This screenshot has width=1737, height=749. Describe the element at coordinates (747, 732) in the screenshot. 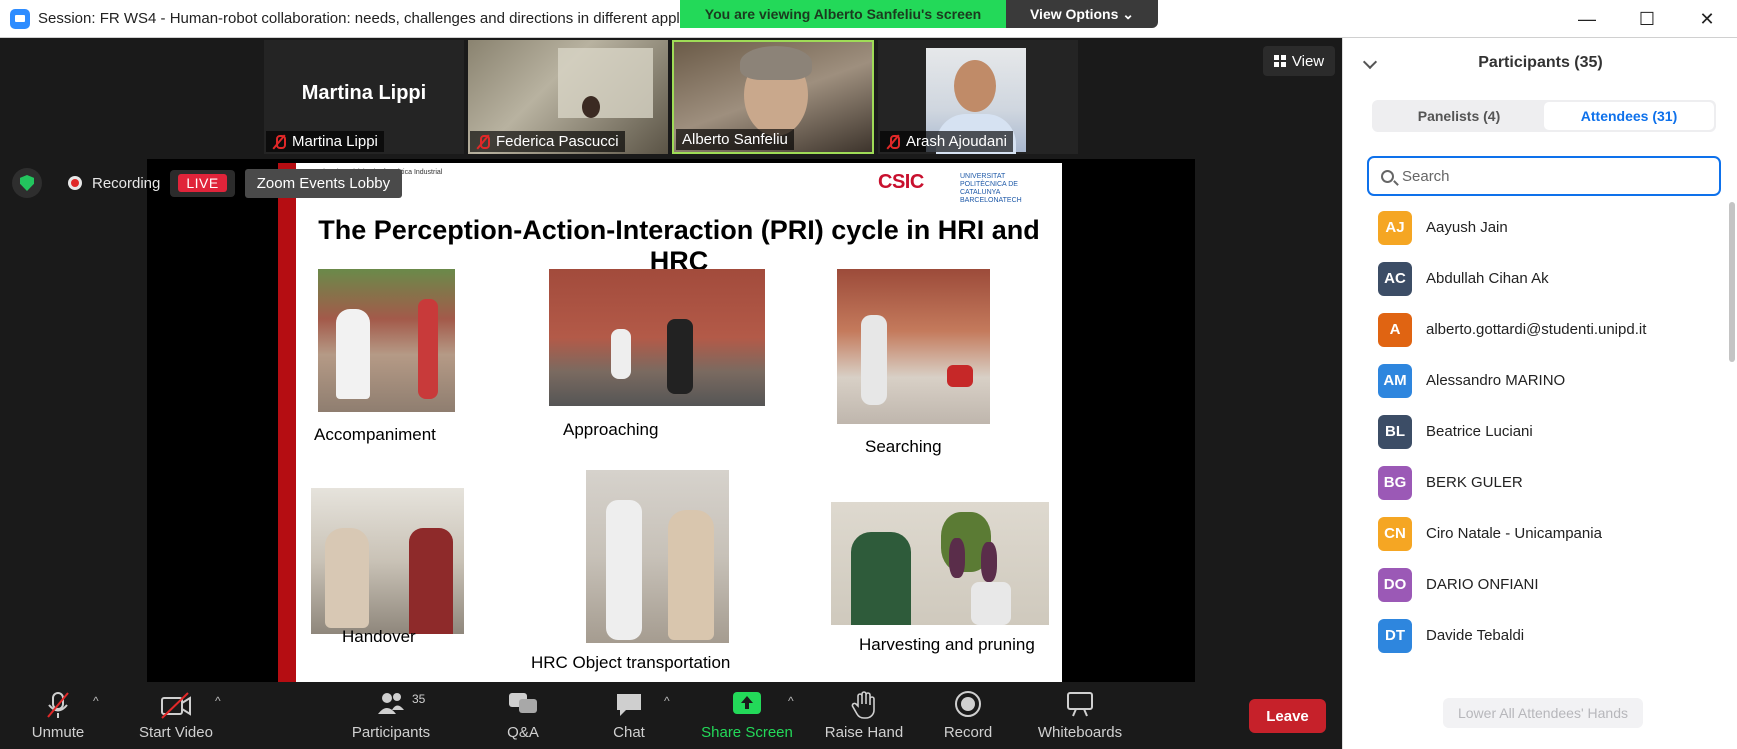

I see `share-screen-label: Share Screen` at that location.